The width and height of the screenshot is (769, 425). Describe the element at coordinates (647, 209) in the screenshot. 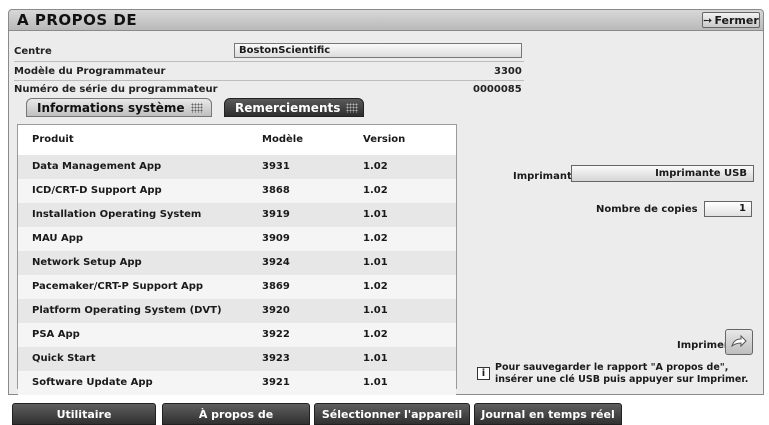

I see `copies-label: Nombre de copies` at that location.